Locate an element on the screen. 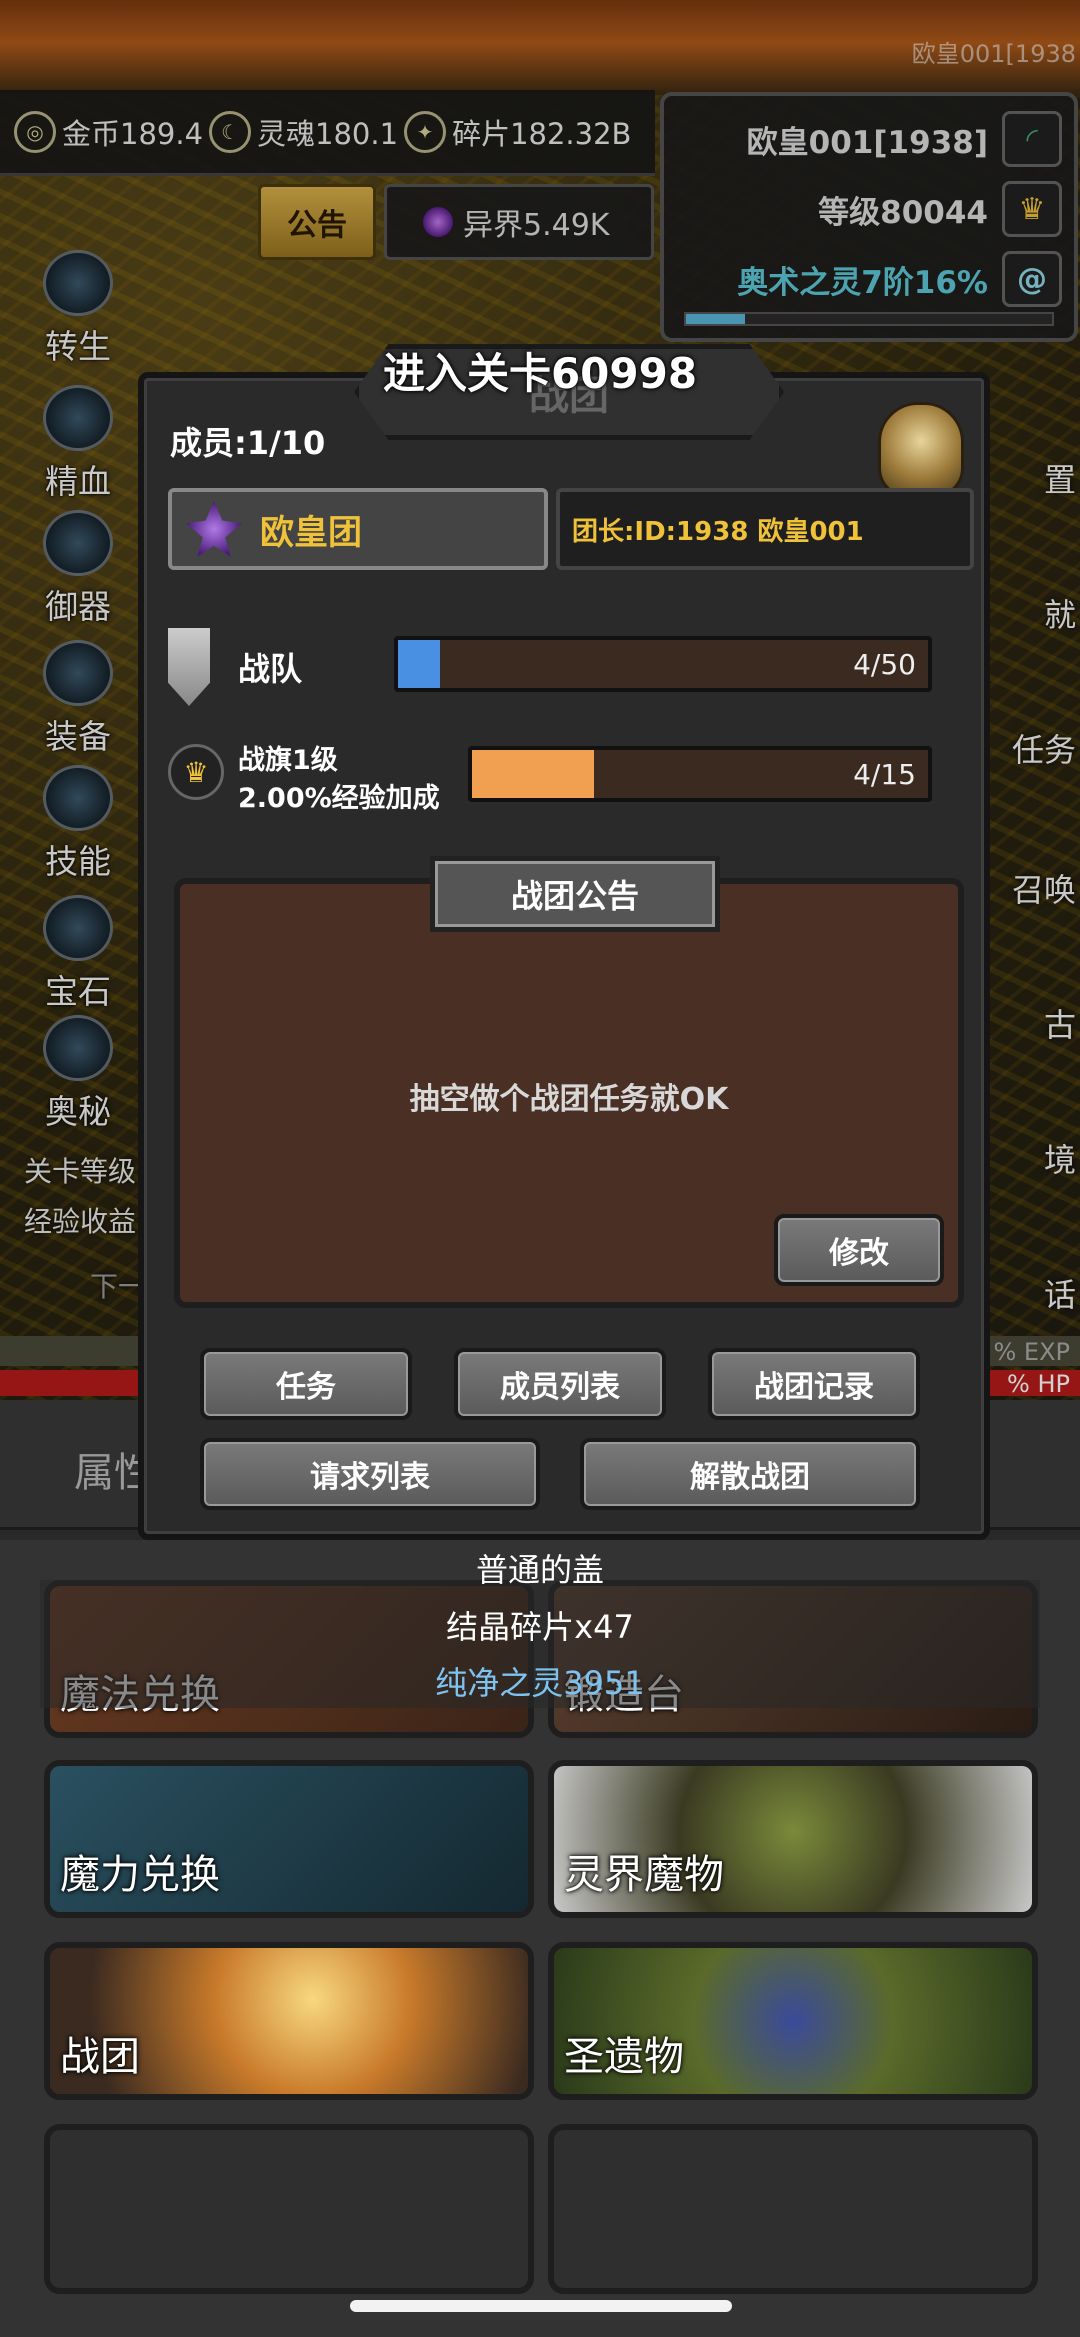  guild-name: 欧皇团 is located at coordinates (311, 532).